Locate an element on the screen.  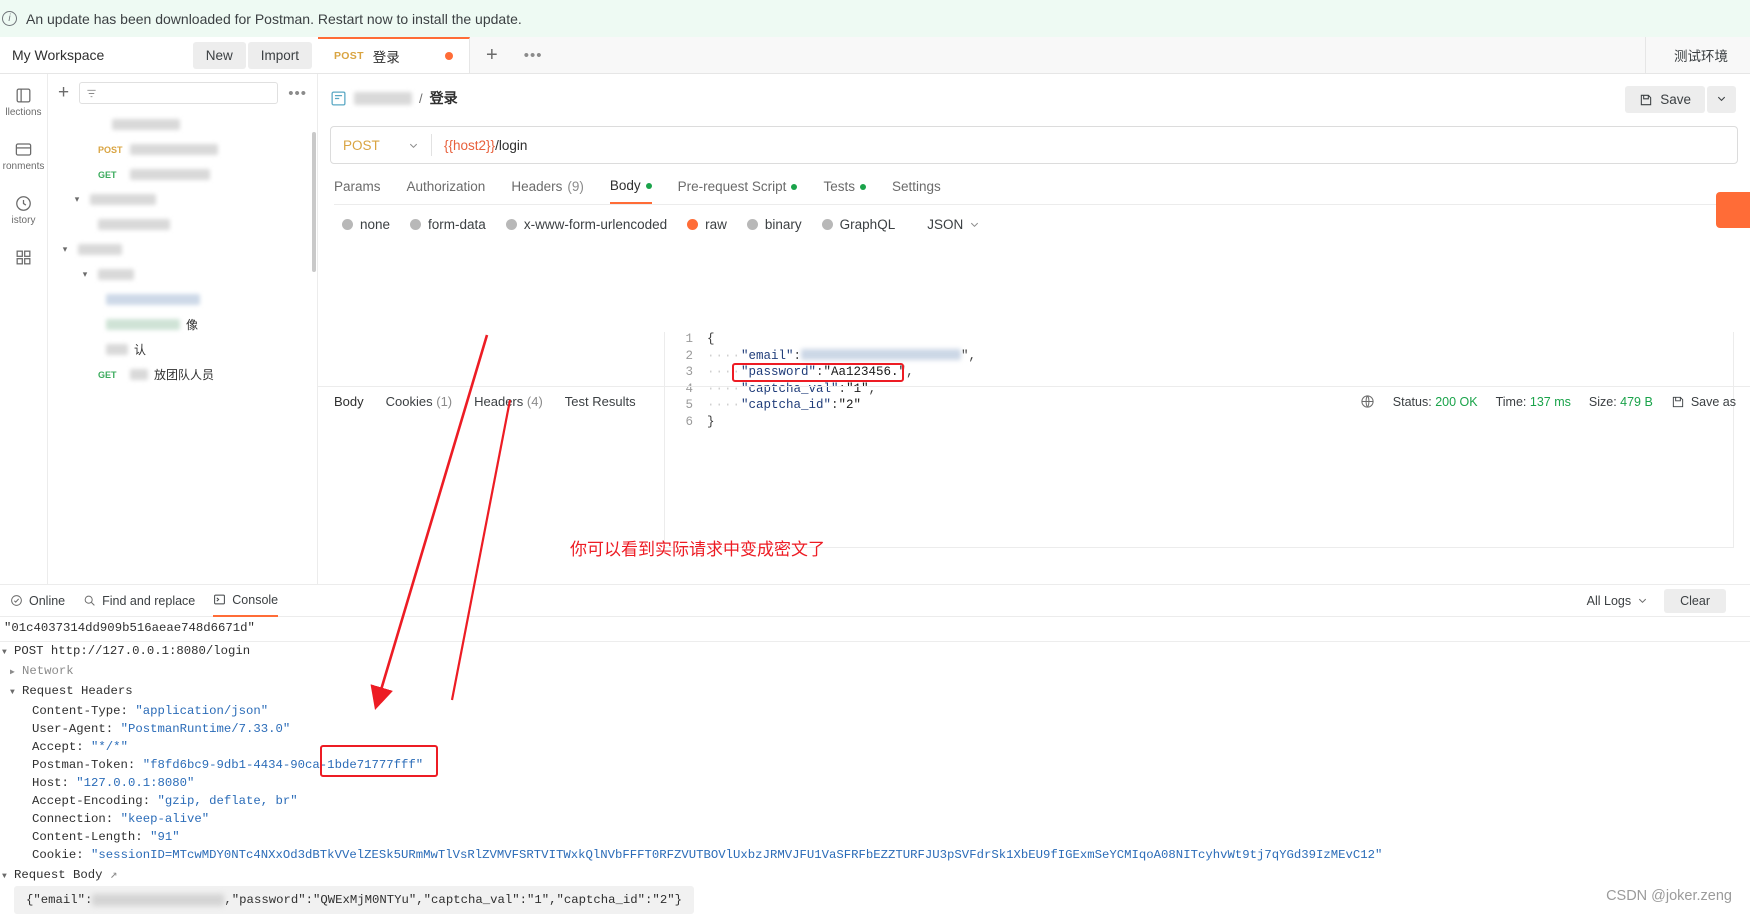
log-level-select: All Logs is located at coordinates (1617, 601).